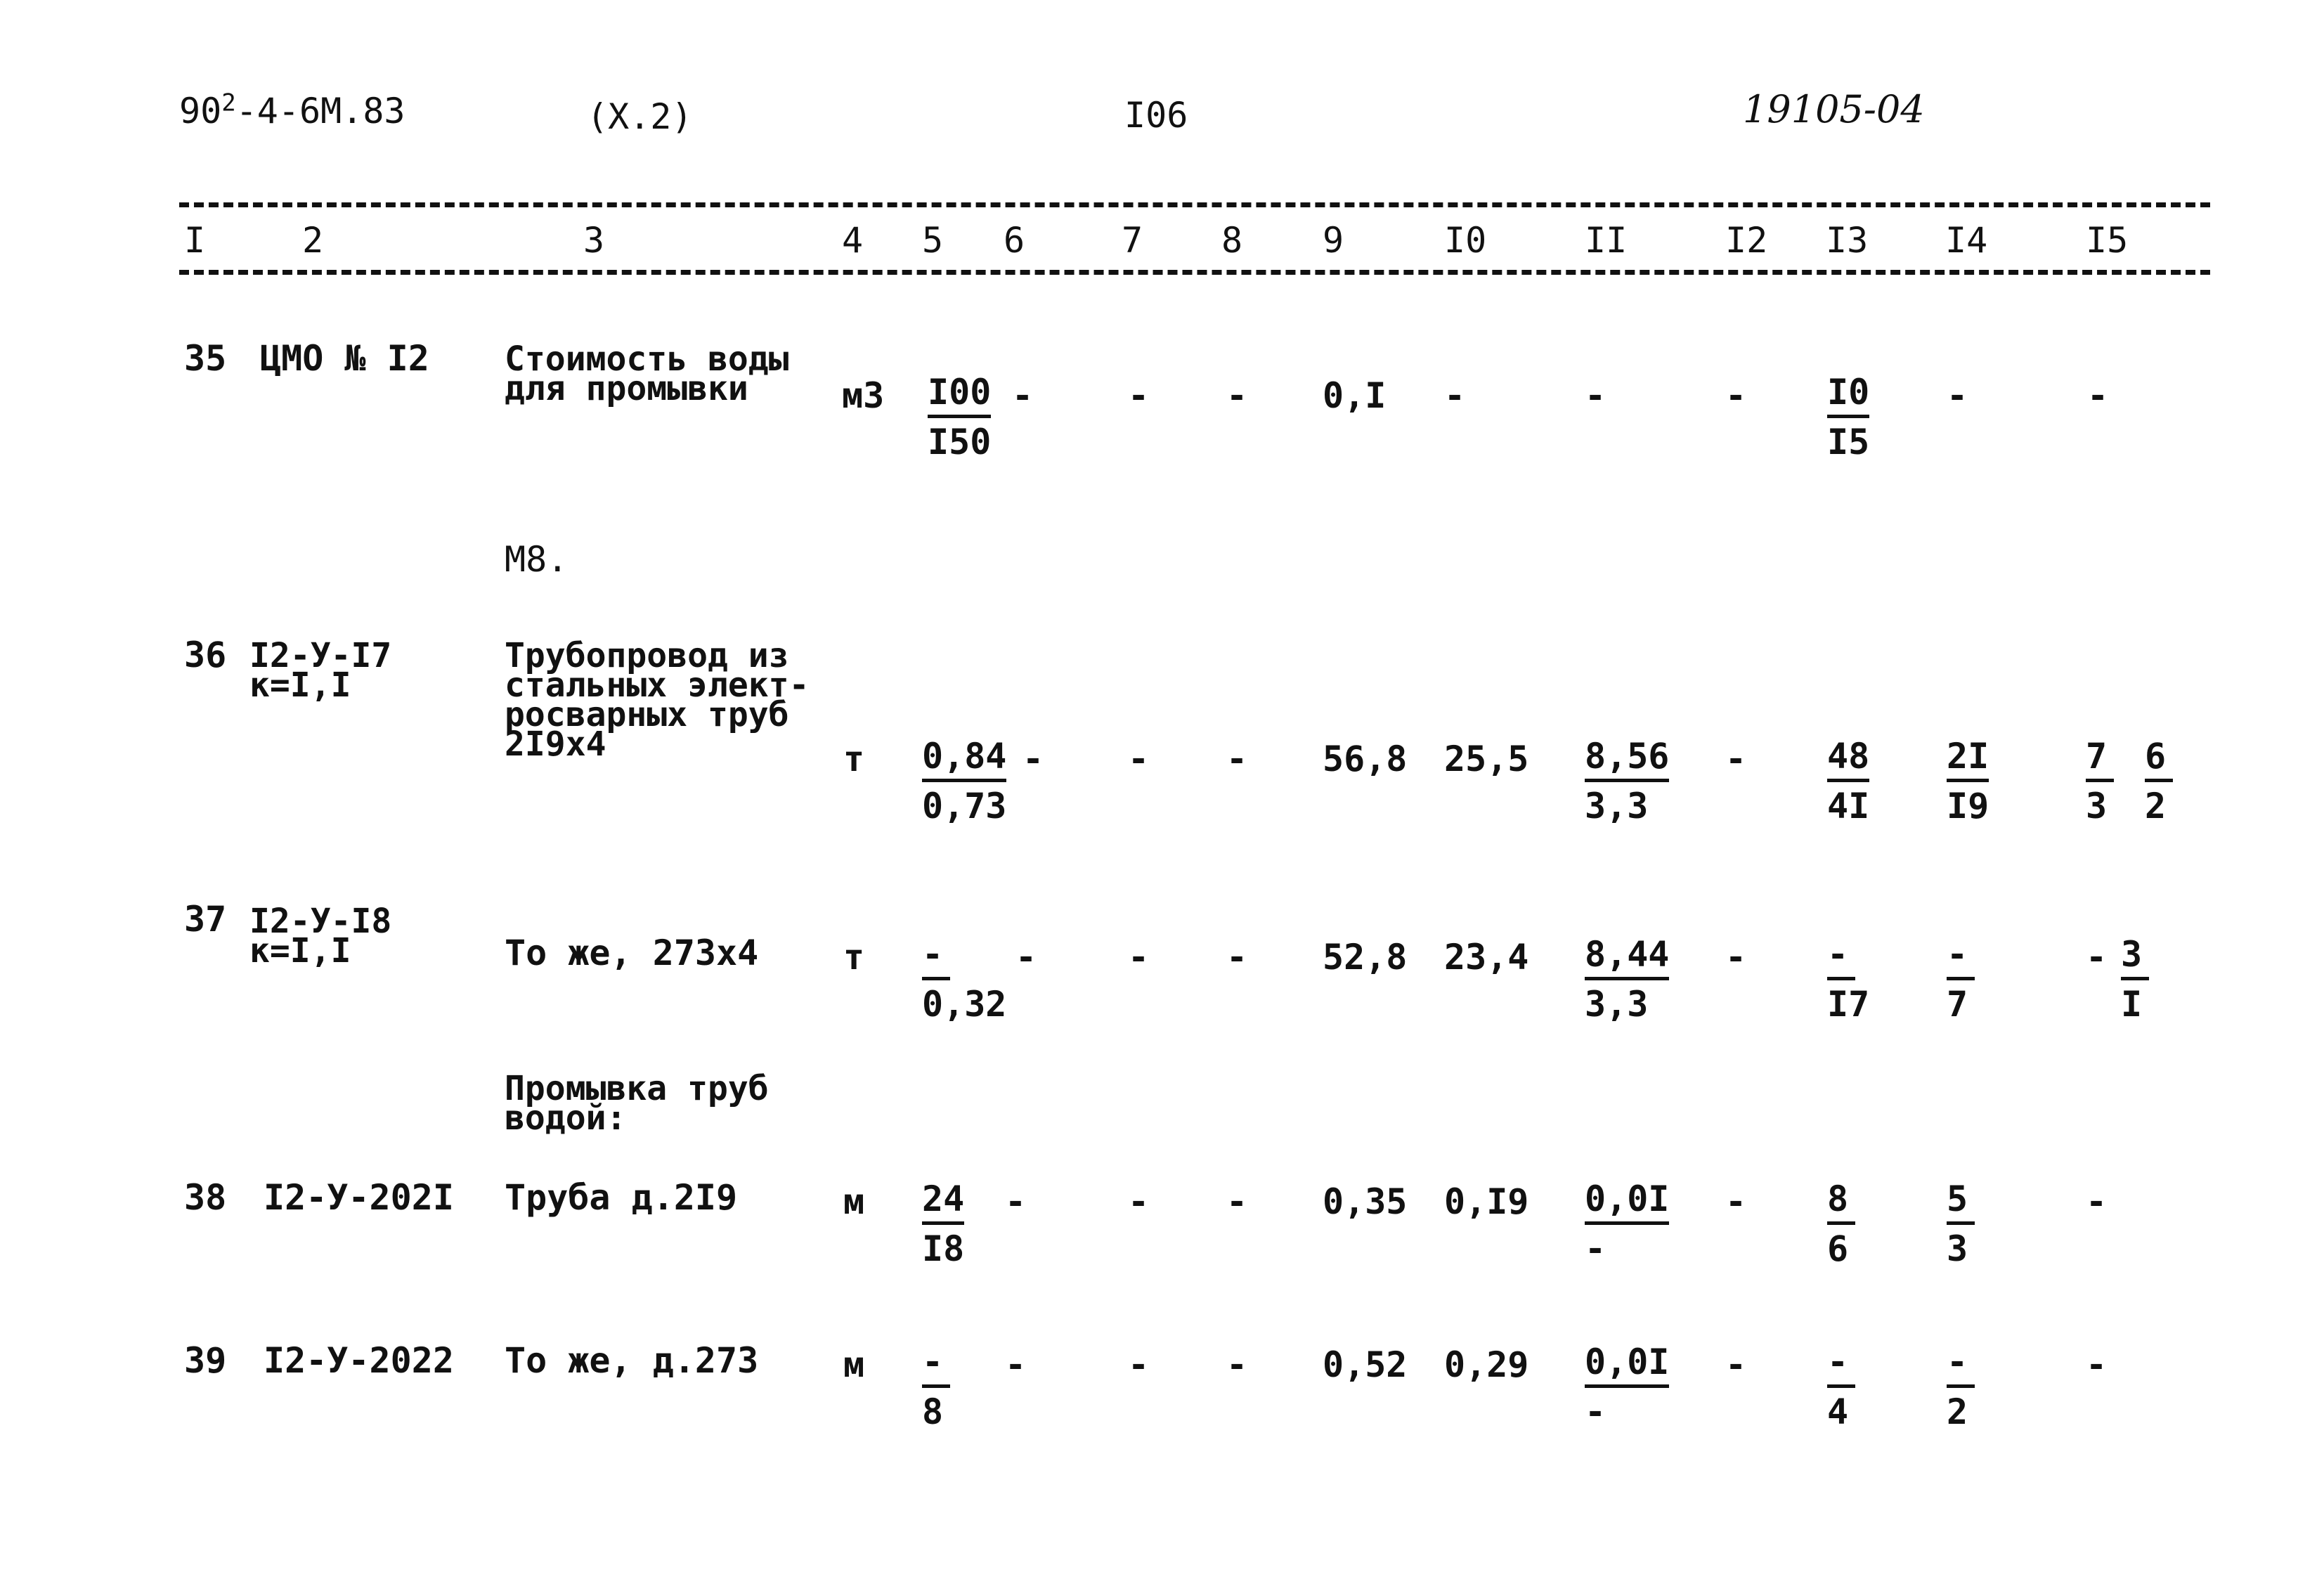 The width and height of the screenshot is (2324, 1577). What do you see at coordinates (964, 1004) in the screenshot?
I see `fraction-denominator: 0,32` at bounding box center [964, 1004].